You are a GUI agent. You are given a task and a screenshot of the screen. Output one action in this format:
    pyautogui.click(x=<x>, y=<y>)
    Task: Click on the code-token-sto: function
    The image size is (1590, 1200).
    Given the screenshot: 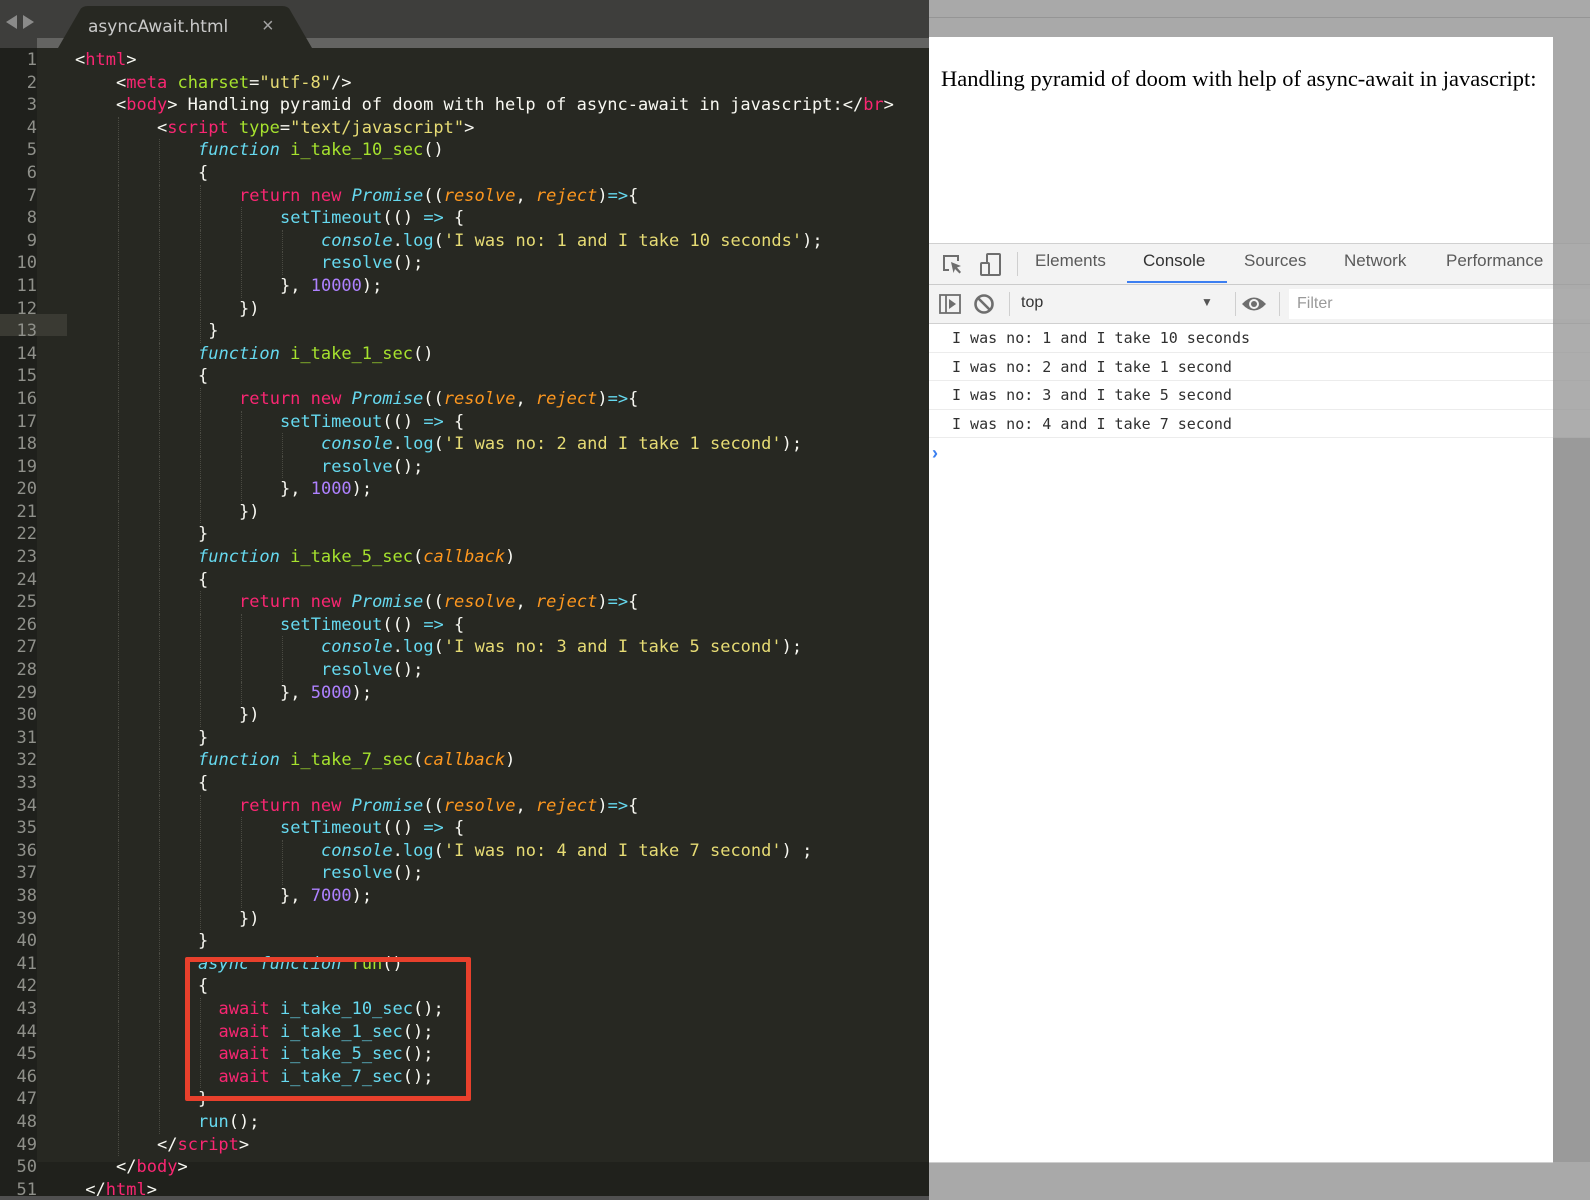 What is the action you would take?
    pyautogui.click(x=239, y=150)
    